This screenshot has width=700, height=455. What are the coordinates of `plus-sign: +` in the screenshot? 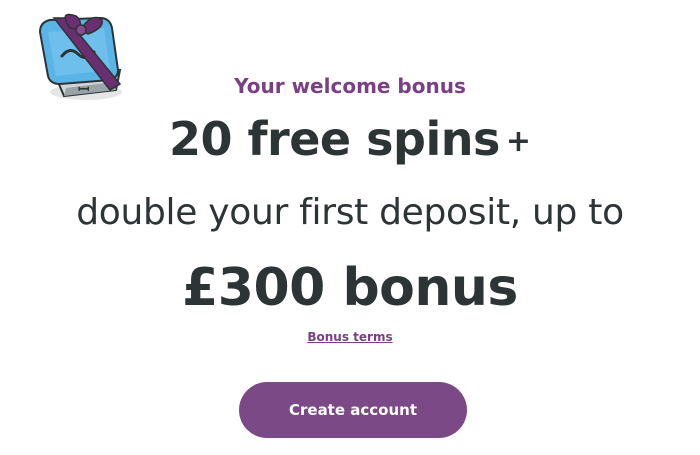 It's located at (518, 141).